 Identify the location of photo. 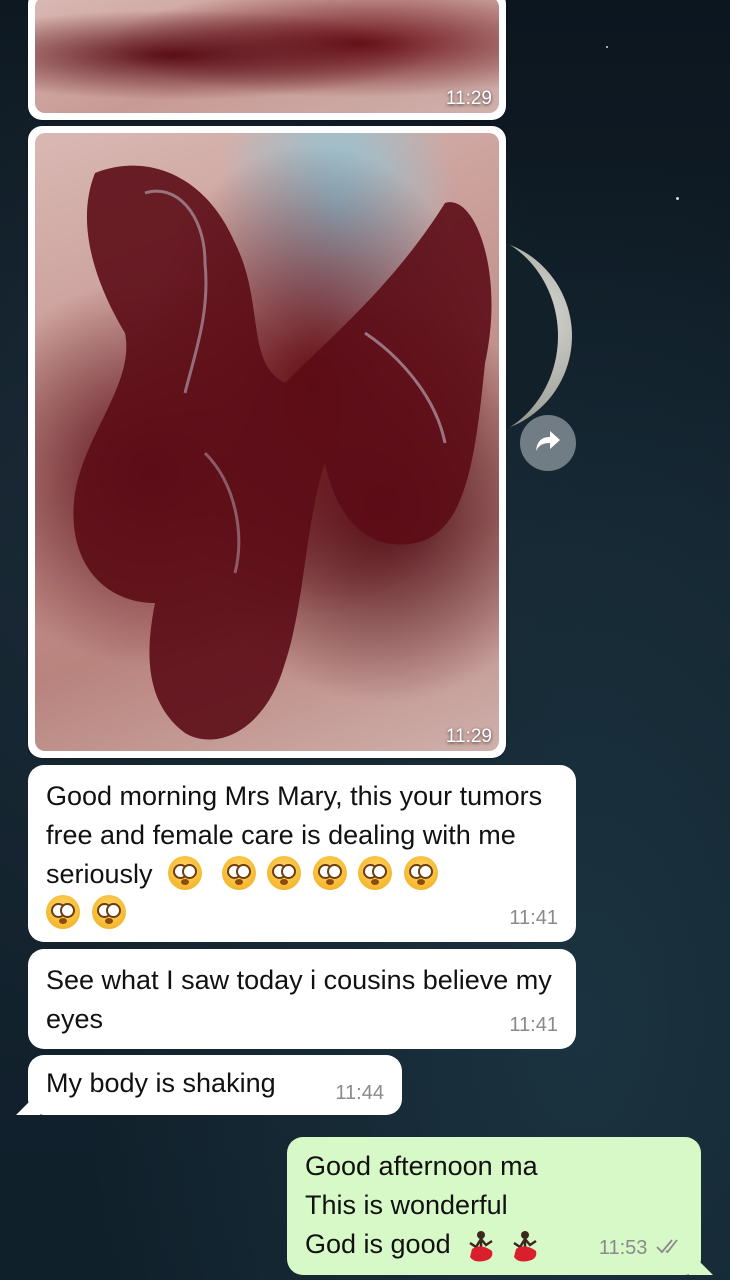
(267, 56).